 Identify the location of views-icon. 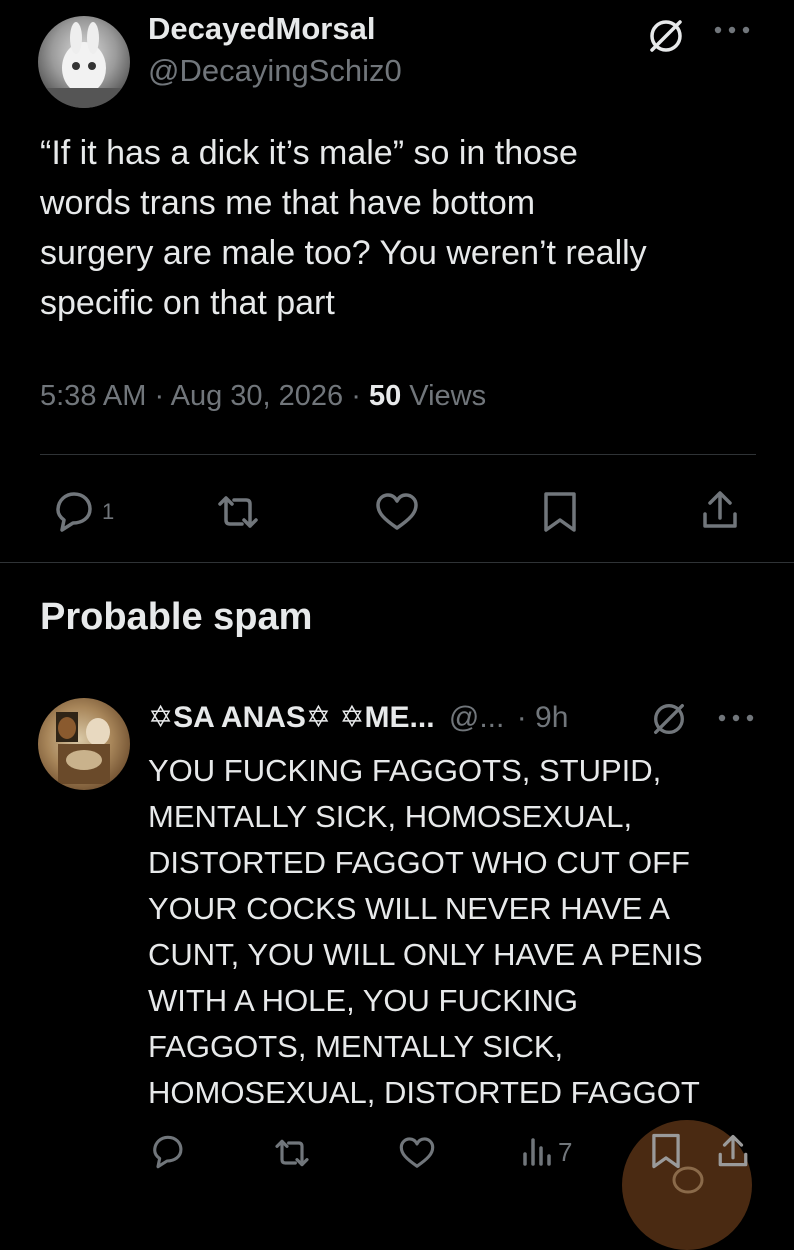
(537, 1152).